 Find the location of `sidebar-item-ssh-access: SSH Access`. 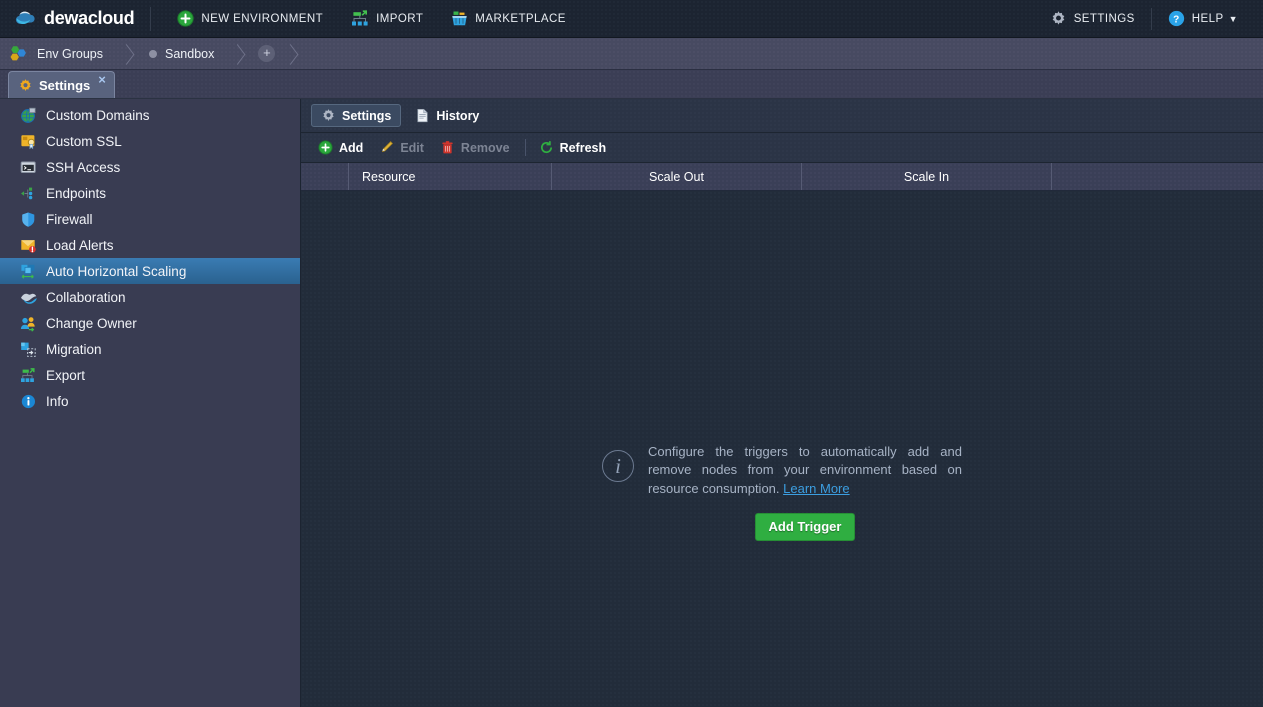

sidebar-item-ssh-access: SSH Access is located at coordinates (150, 167).